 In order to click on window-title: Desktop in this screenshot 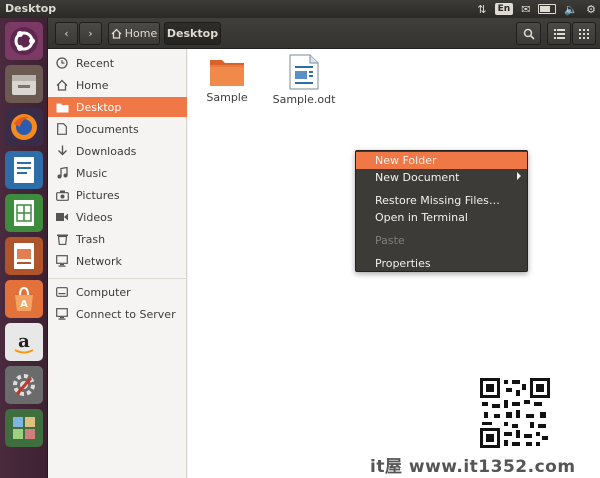, I will do `click(31, 8)`.